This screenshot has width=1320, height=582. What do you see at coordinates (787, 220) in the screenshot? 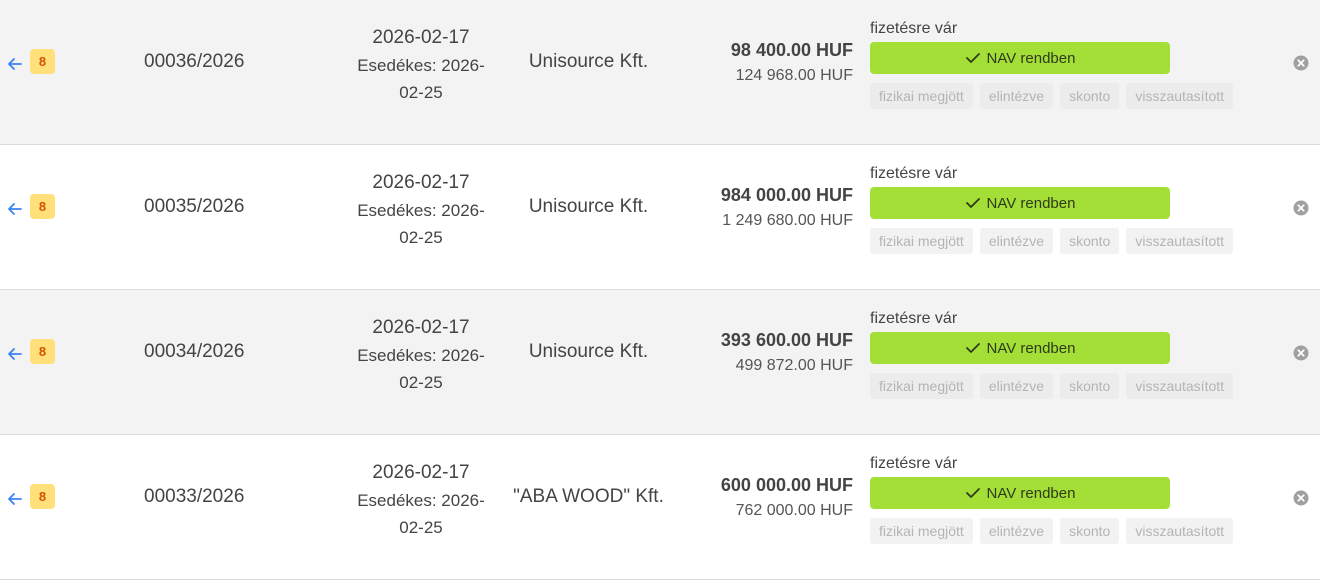
I see `gross-amount: 1 249 680.00 HUF` at bounding box center [787, 220].